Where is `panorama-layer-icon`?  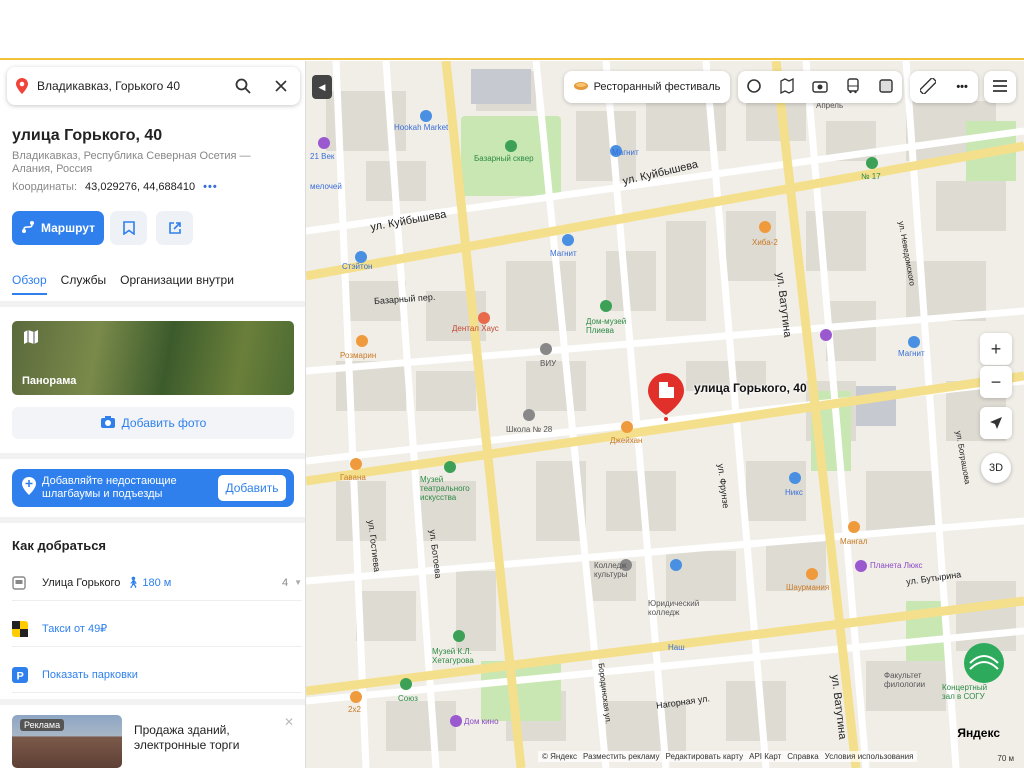 panorama-layer-icon is located at coordinates (787, 87).